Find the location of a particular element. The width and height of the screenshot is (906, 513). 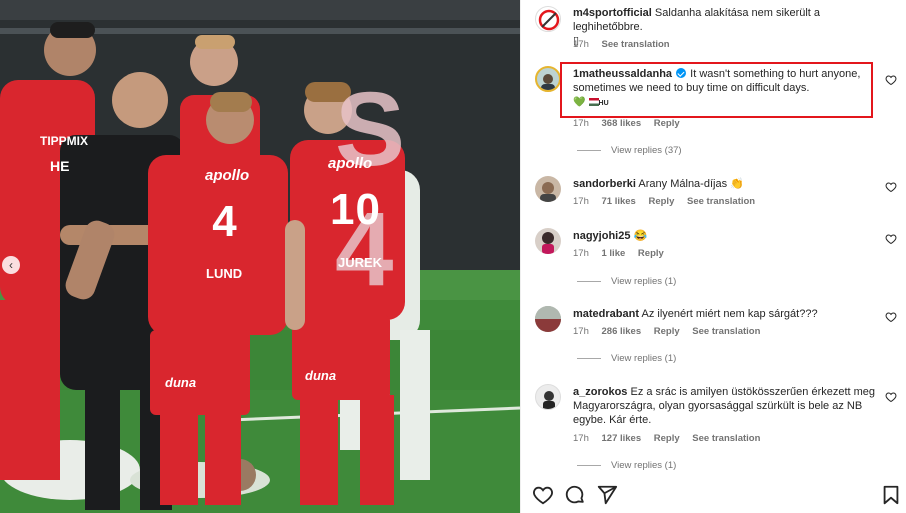

comment-meta: 17h 1 like Reply is located at coordinates (623, 253).